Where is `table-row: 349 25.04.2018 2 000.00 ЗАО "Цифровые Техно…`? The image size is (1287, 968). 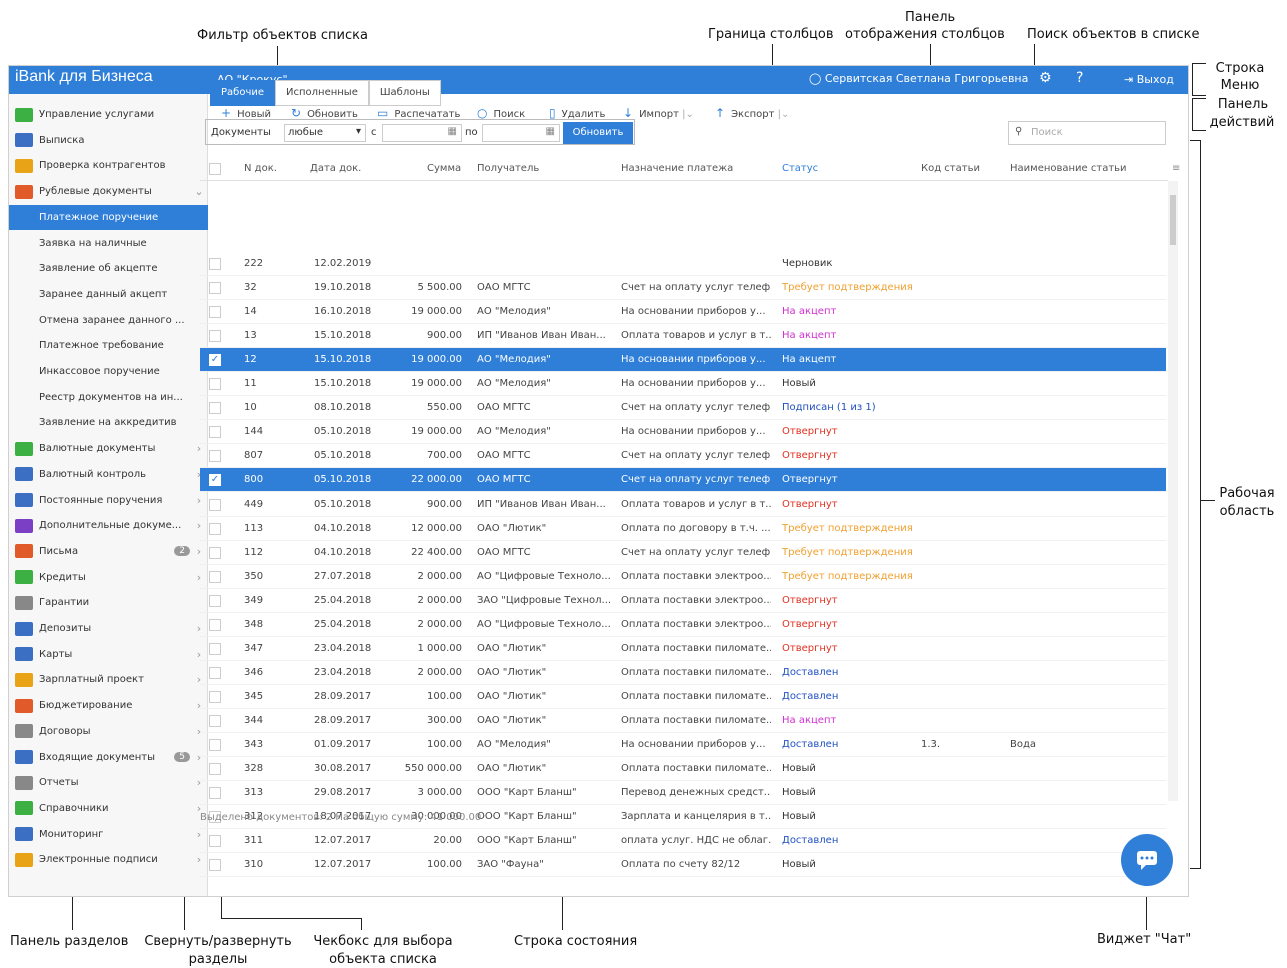 table-row: 349 25.04.2018 2 000.00 ЗАО "Цифровые Техно… is located at coordinates (683, 601).